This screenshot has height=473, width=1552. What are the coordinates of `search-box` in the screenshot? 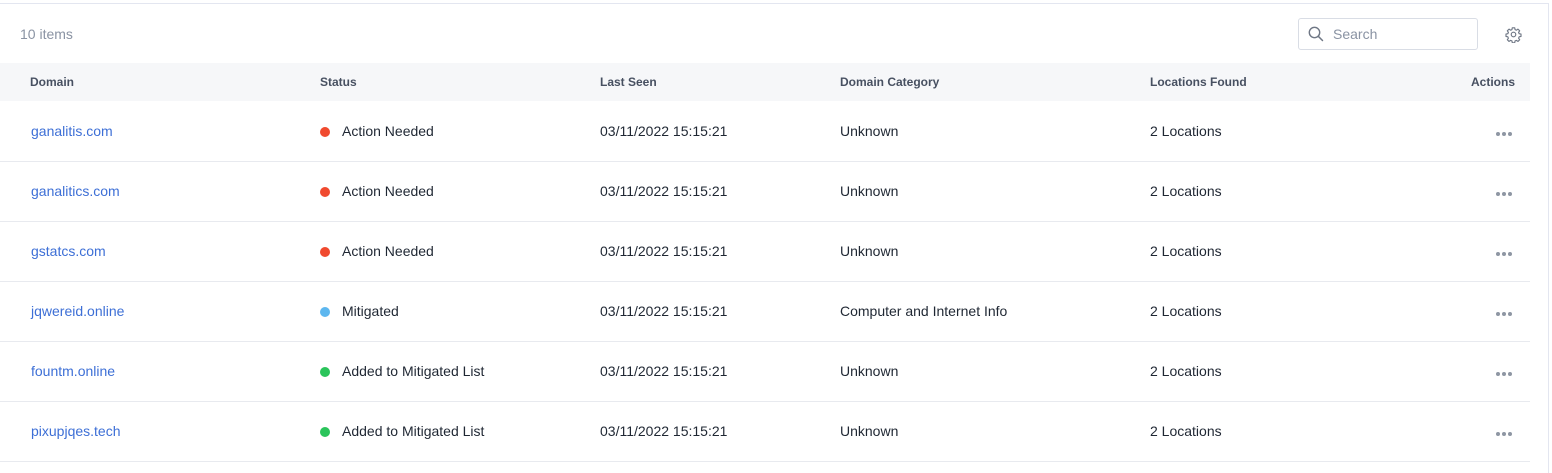 It's located at (1388, 34).